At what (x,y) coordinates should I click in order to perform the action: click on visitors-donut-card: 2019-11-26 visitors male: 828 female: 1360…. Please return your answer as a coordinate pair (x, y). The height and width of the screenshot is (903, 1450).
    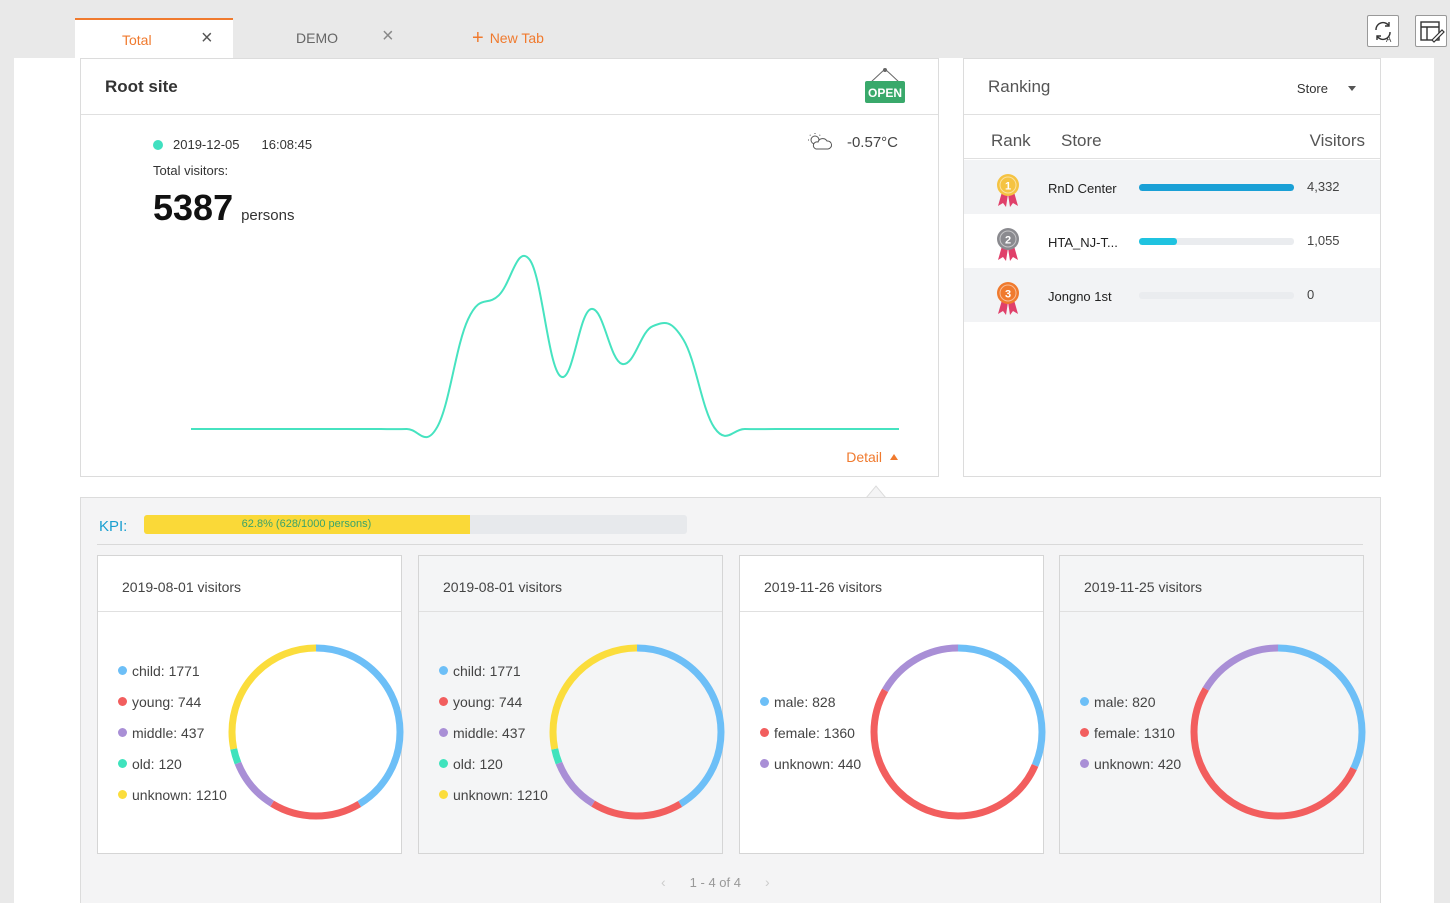
    Looking at the image, I should click on (892, 704).